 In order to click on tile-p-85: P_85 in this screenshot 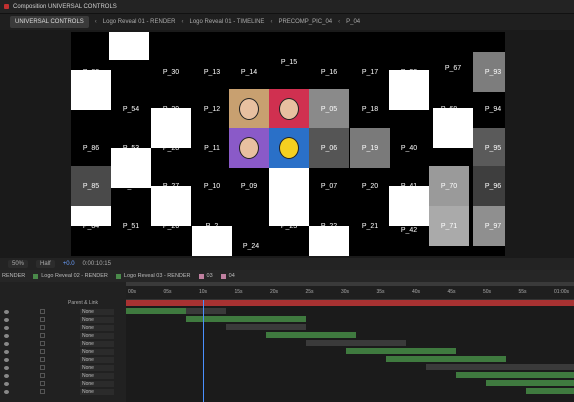, I will do `click(91, 186)`.